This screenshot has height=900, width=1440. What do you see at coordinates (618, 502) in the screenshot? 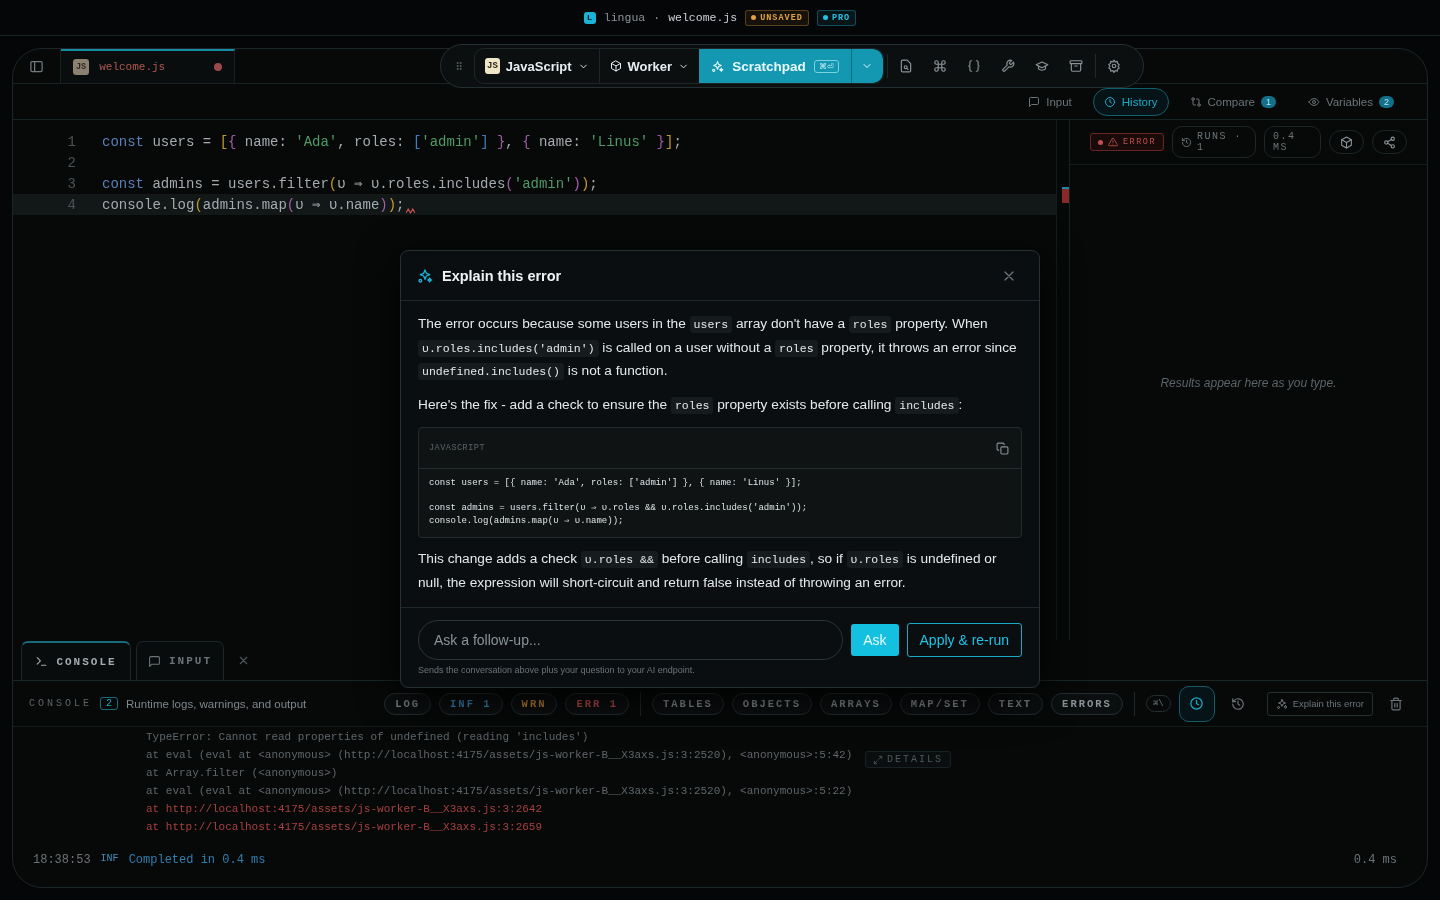
I see `code-text: const users = [{ name: 'Ada', roles: ['admin'] }, { name: 'Linus' }]; const admins = users.filter(υ ⇒ υ.roles && υ.roles.includes('admin')); console.log(admins.map(υ ⇒ υ.name));` at bounding box center [618, 502].